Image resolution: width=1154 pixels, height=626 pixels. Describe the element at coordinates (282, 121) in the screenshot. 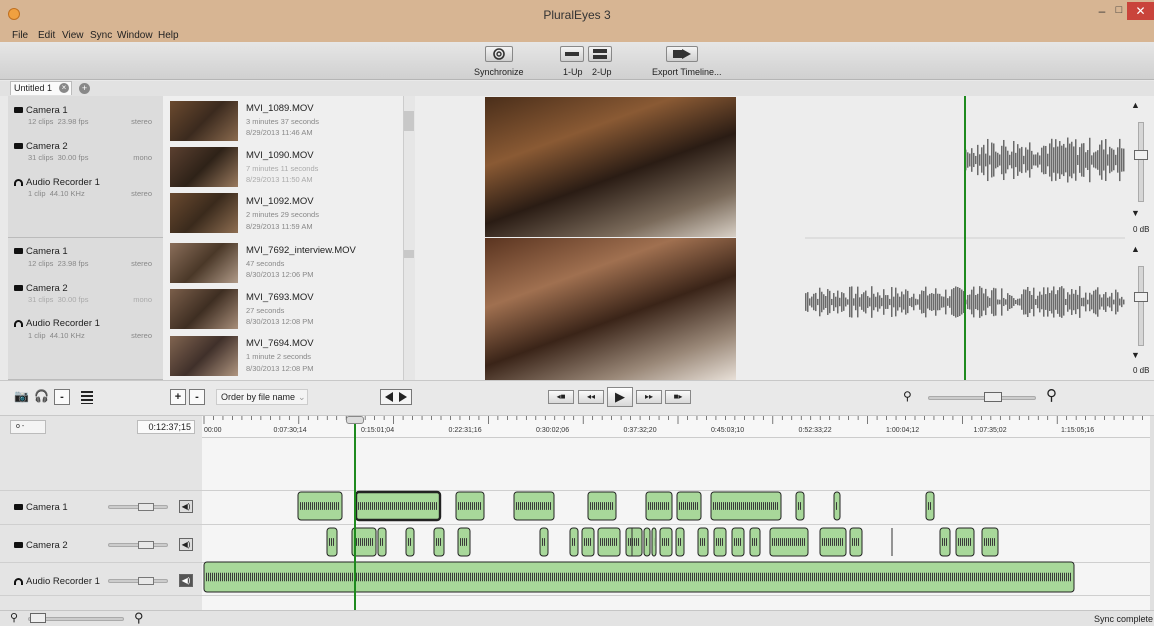

I see `clip-duration: 3 minutes 37 seconds` at that location.